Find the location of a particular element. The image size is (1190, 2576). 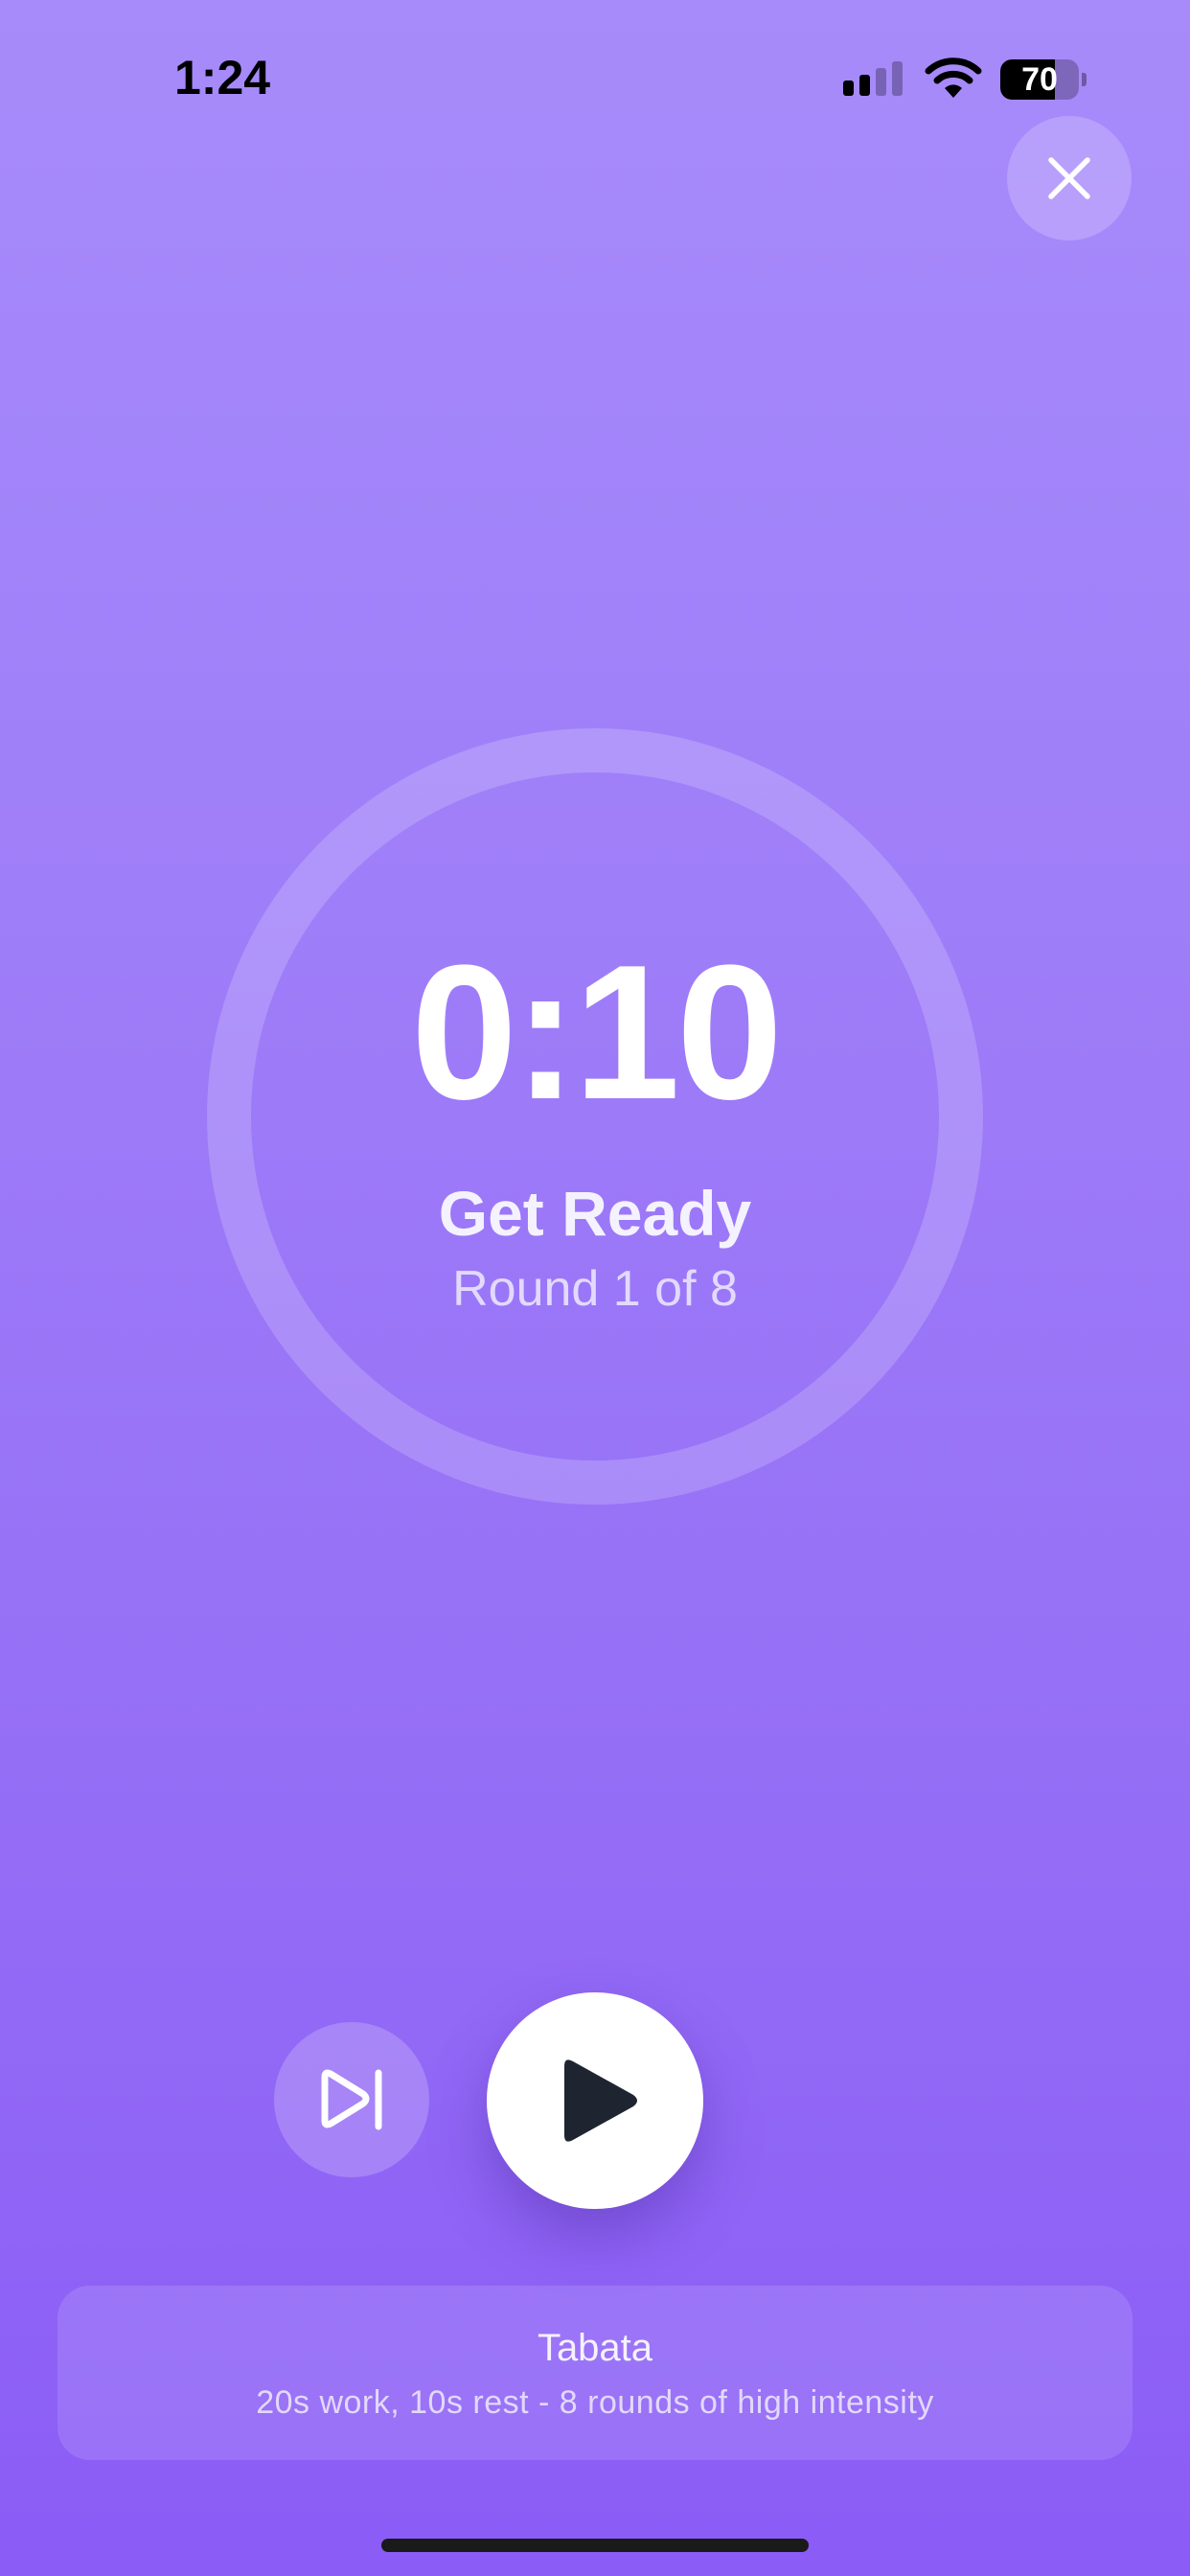

status-bar-time: 1:24 is located at coordinates (222, 77).